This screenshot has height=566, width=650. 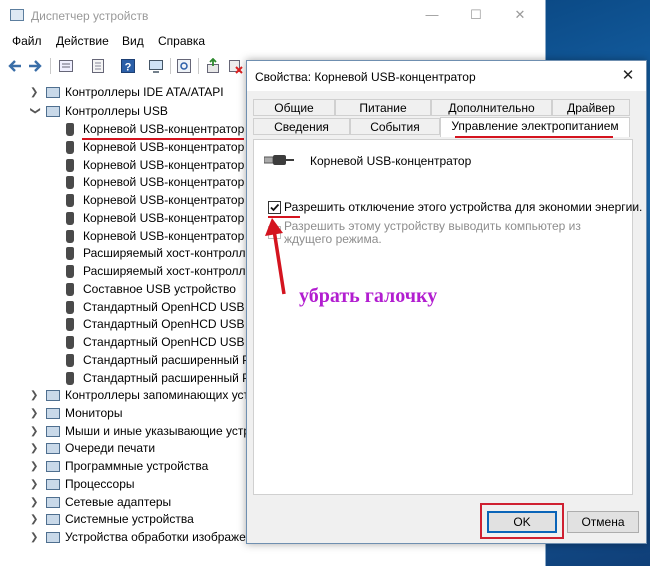 I want to click on tree-label: Устройства обработки изображе, so click(x=155, y=537).